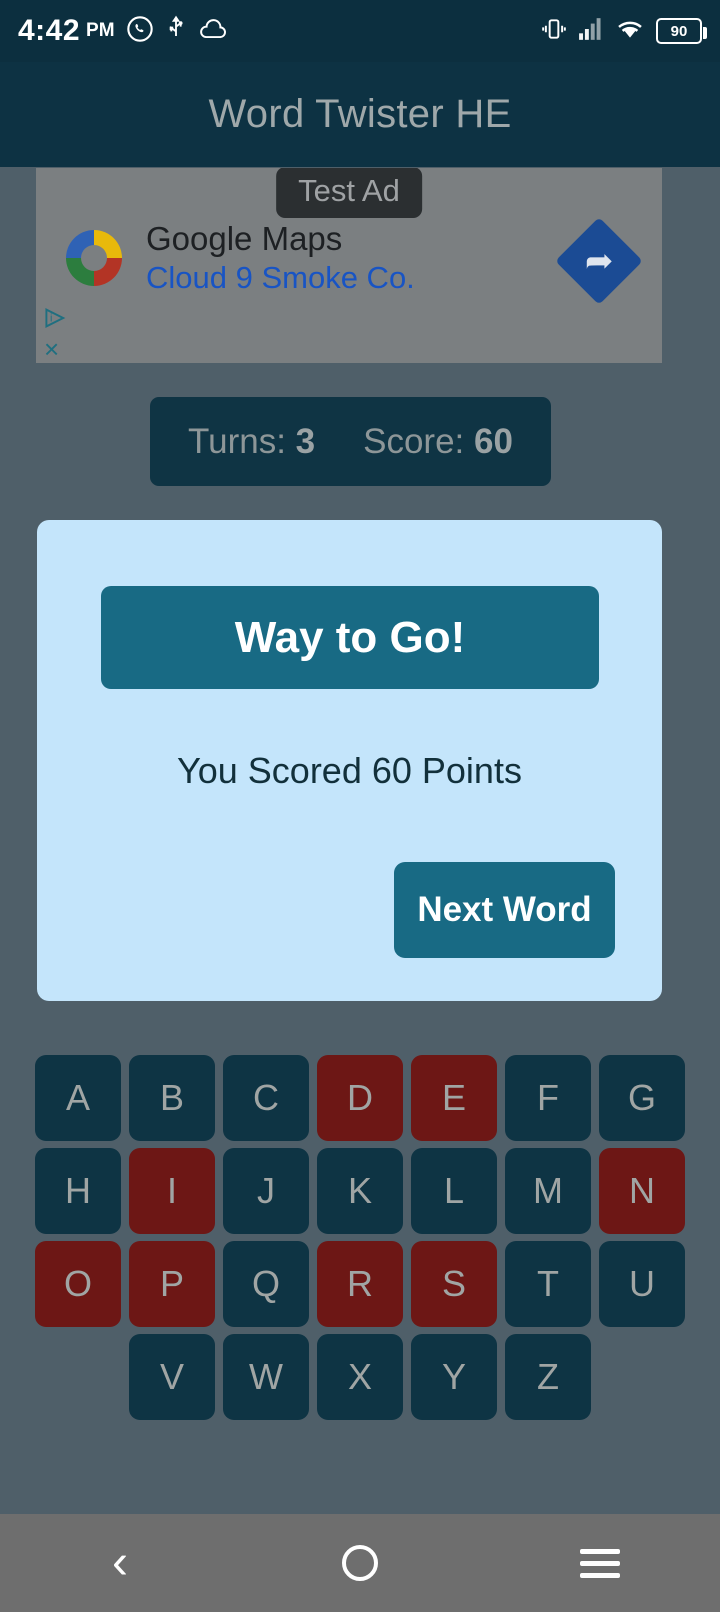  I want to click on home-icon, so click(360, 1563).